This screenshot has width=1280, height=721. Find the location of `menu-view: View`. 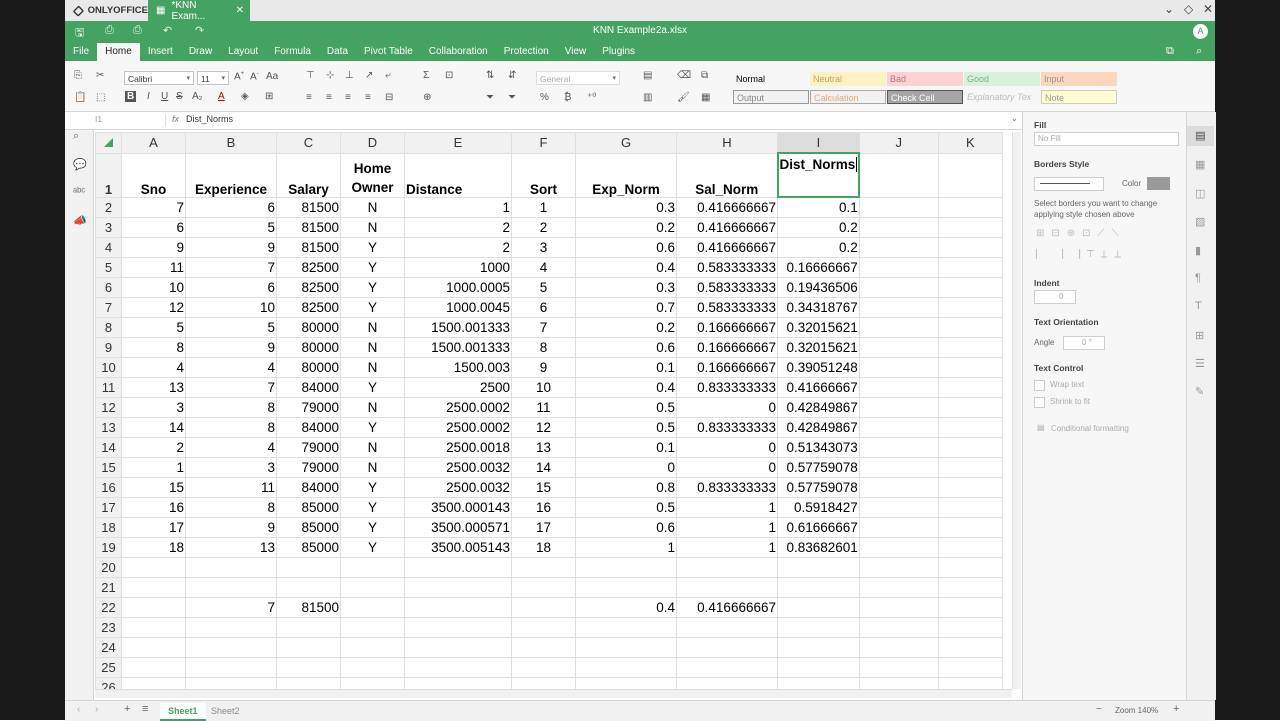

menu-view: View is located at coordinates (576, 52).